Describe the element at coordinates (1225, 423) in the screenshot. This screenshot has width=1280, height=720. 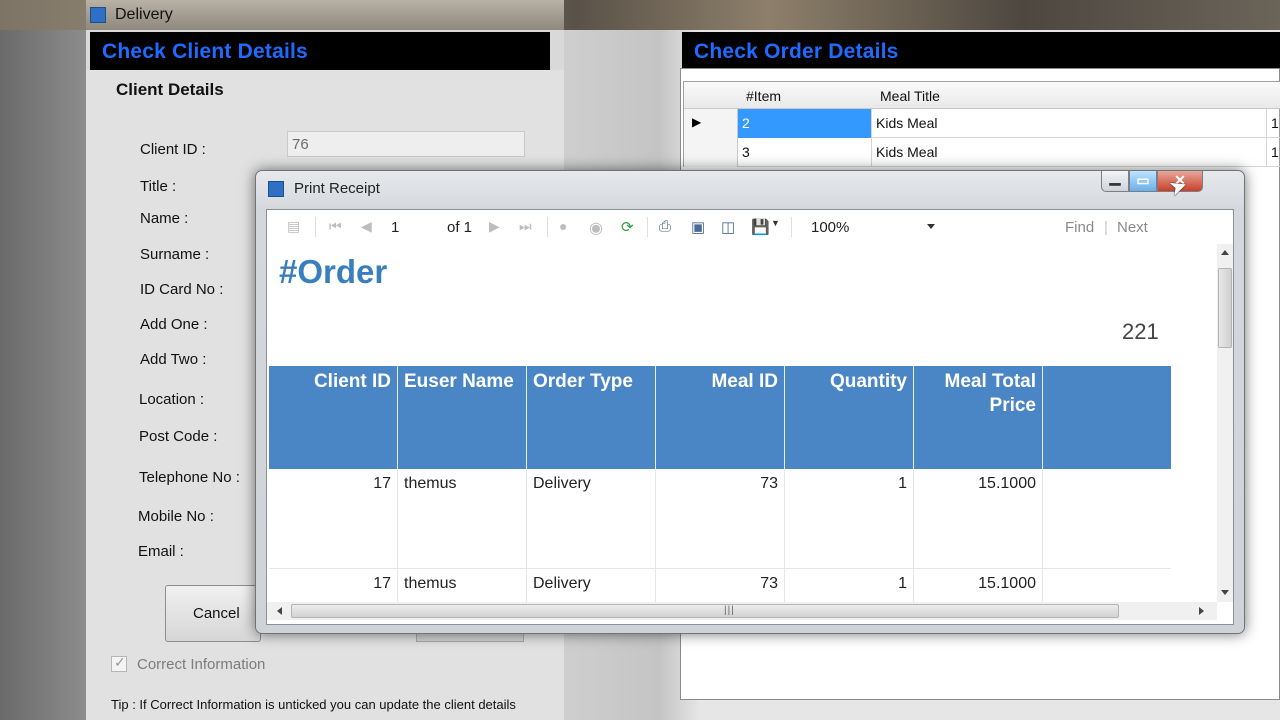
I see `vertical-scrollbar` at that location.